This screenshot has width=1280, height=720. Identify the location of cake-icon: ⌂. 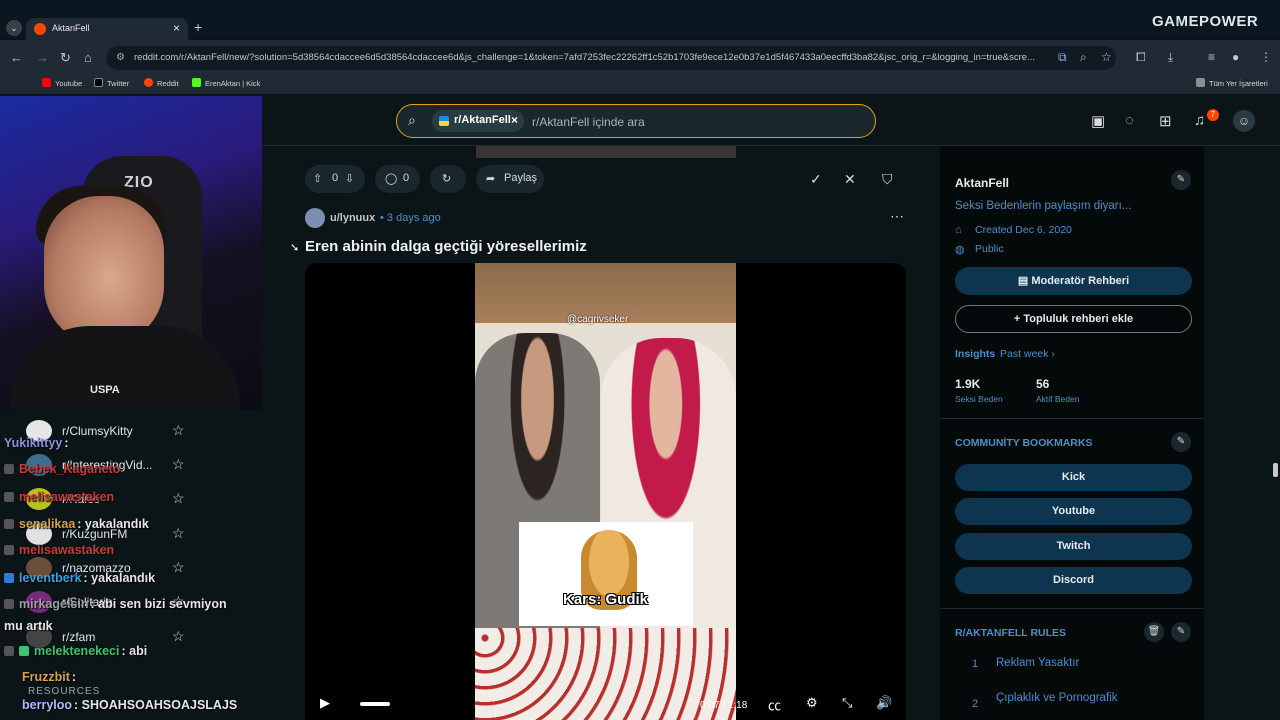
(958, 230).